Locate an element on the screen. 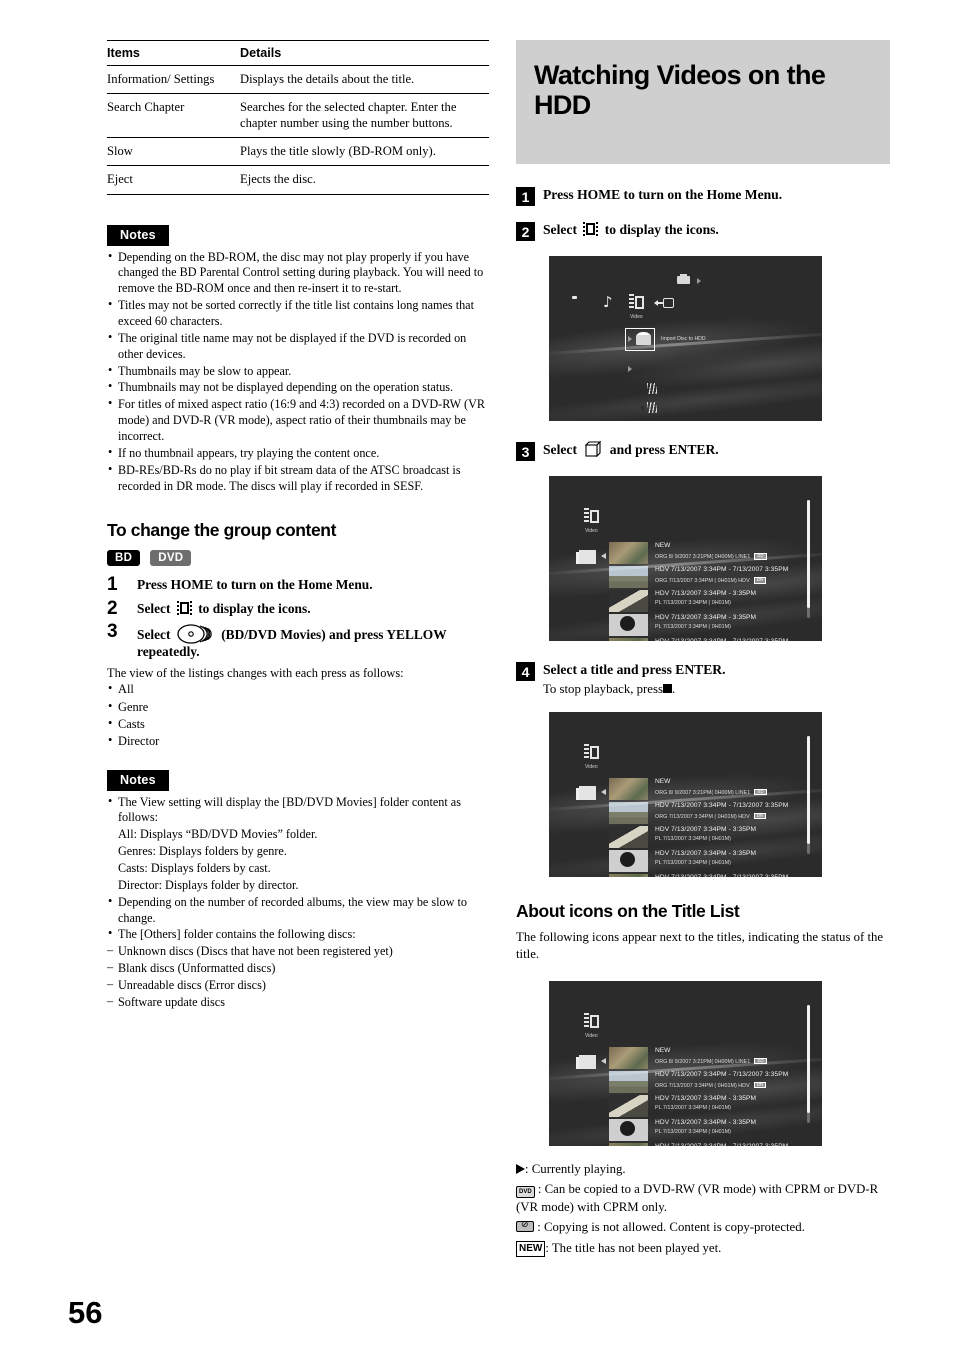 The height and width of the screenshot is (1351, 954). step-1: 1 Press HOME to turn on the Home Menu. is located at coordinates (703, 196).